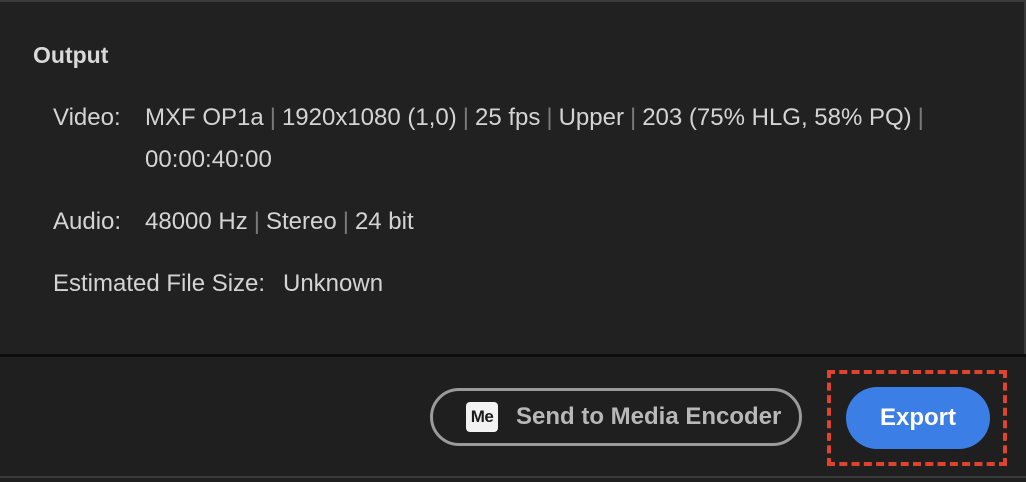 This screenshot has width=1026, height=482. What do you see at coordinates (196, 221) in the screenshot?
I see `audio-sample-rate: 48000 Hz` at bounding box center [196, 221].